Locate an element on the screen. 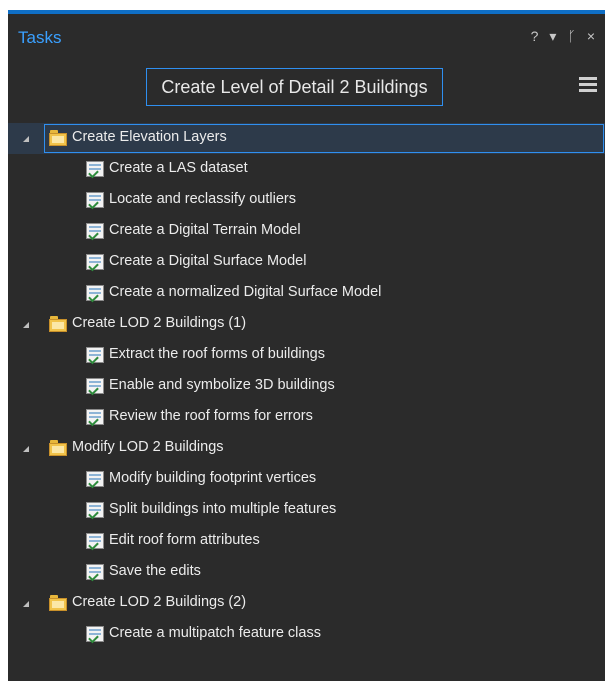 The width and height of the screenshot is (605, 681). task-item-label: Modify building footprint vertices is located at coordinates (213, 478).